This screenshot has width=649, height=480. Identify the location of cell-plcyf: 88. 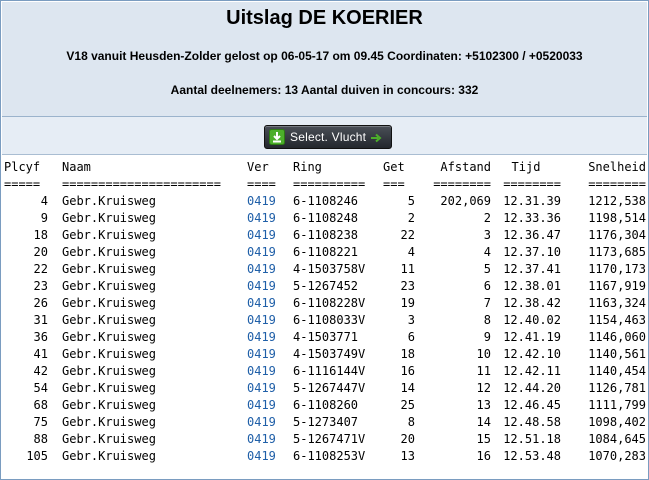
(40, 439).